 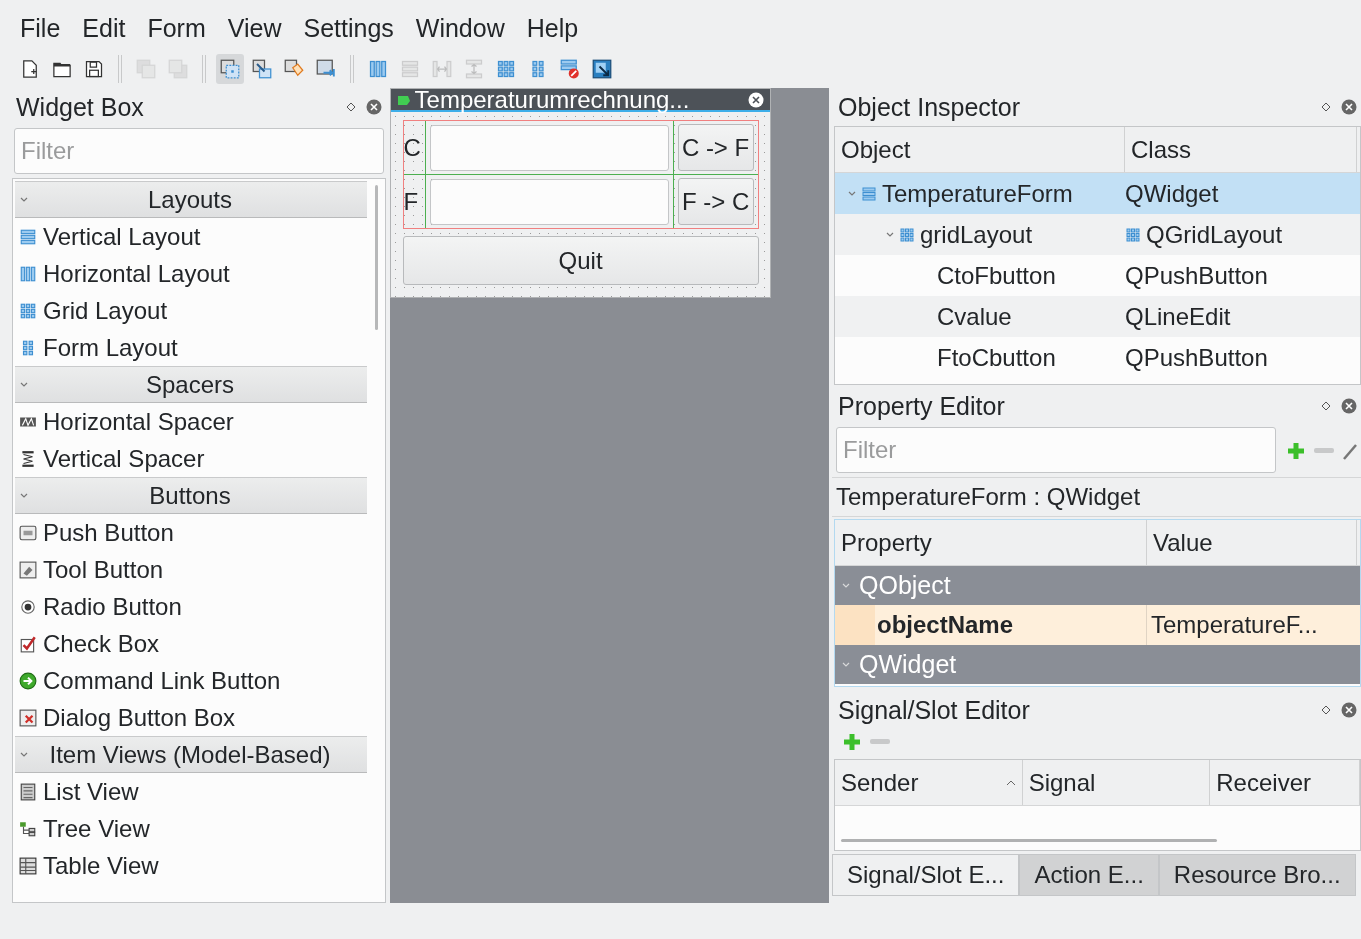 What do you see at coordinates (460, 31) in the screenshot?
I see `menu-item: Window` at bounding box center [460, 31].